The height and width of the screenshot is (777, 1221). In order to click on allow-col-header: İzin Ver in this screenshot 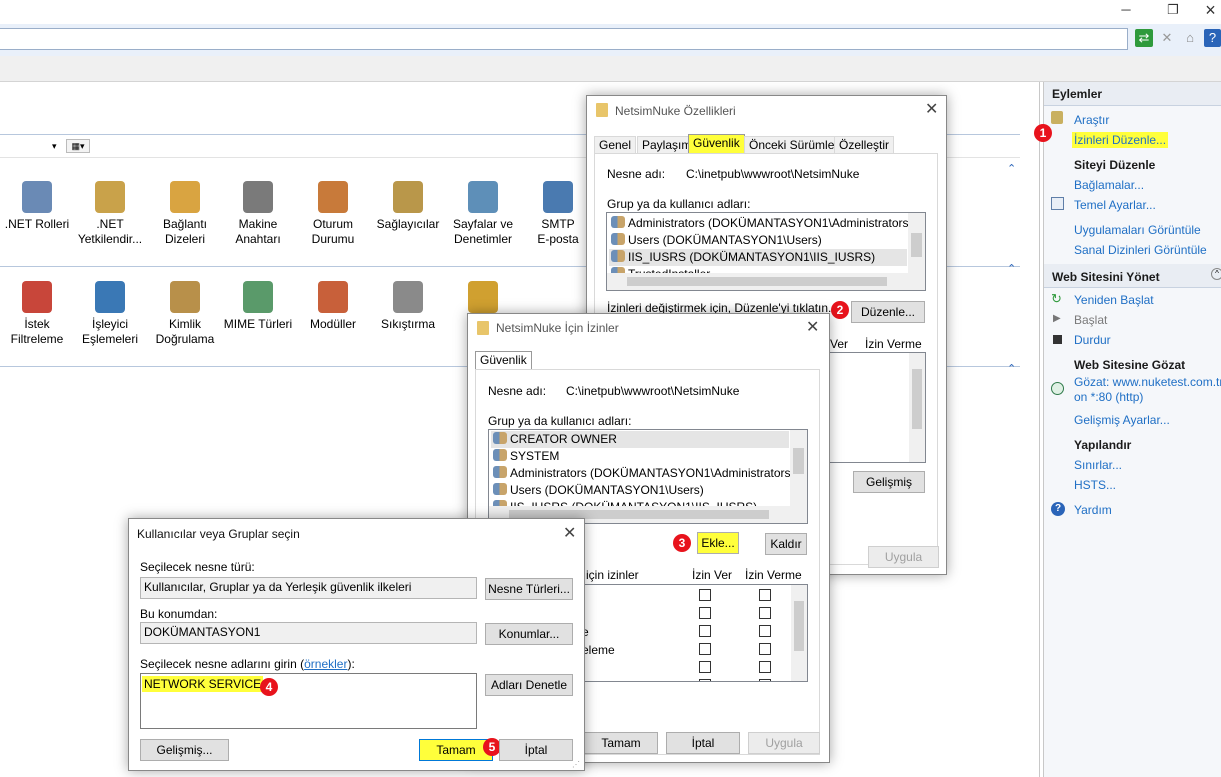, I will do `click(712, 575)`.